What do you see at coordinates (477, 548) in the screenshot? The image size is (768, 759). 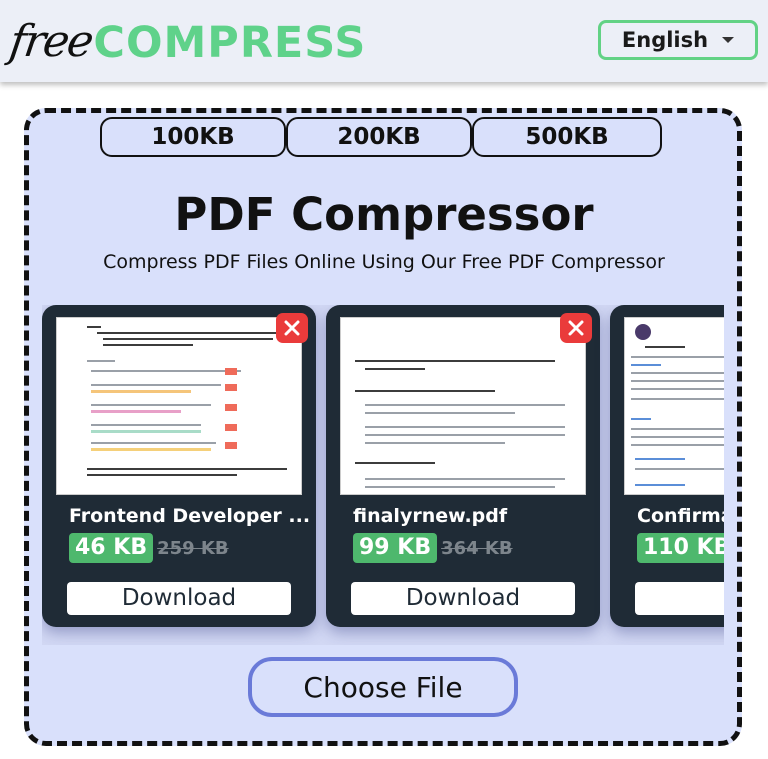 I see `original-size: 364 KB` at bounding box center [477, 548].